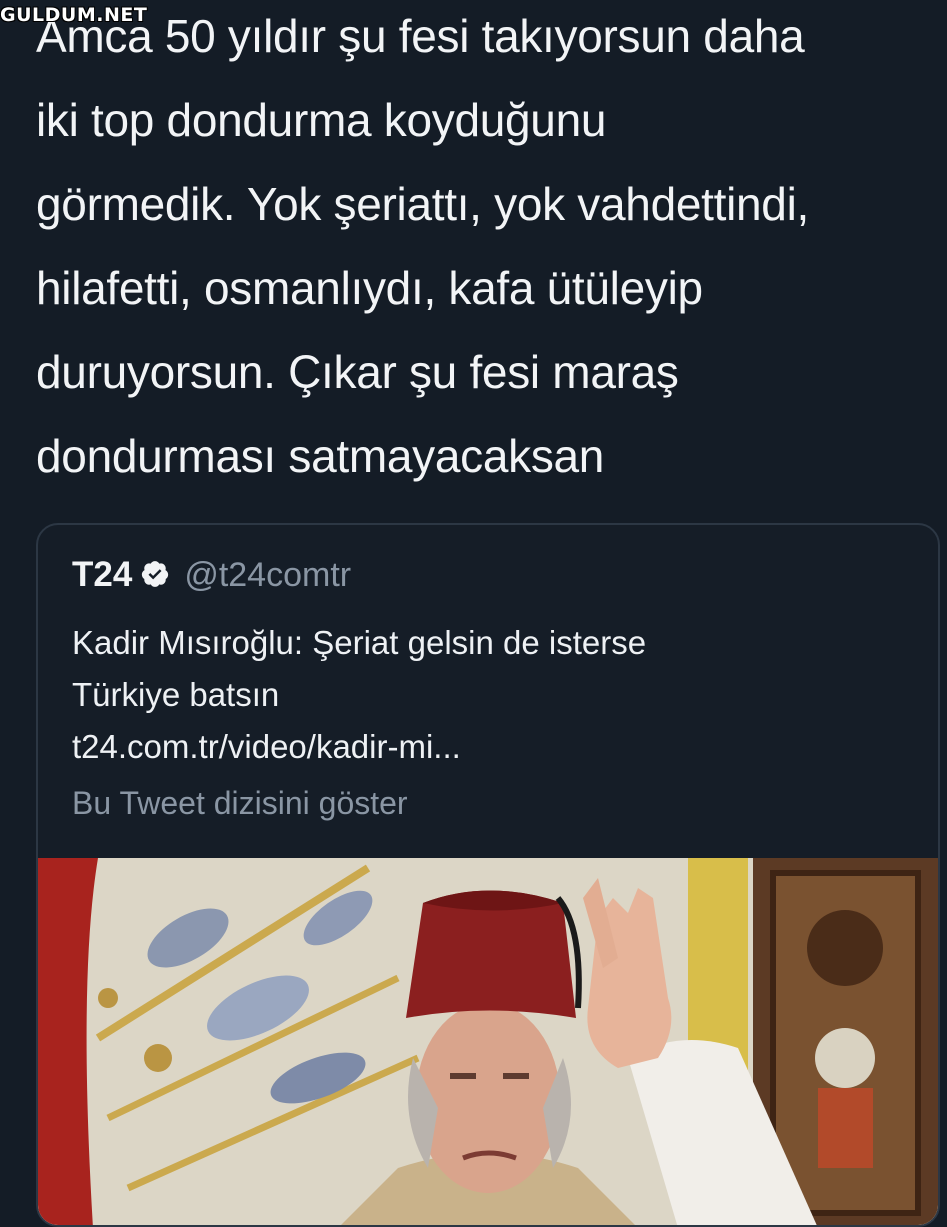 The height and width of the screenshot is (1227, 947). I want to click on tweet-text-line: görmedik. Yok şeriattı, yok vahdettindi,, so click(422, 204).